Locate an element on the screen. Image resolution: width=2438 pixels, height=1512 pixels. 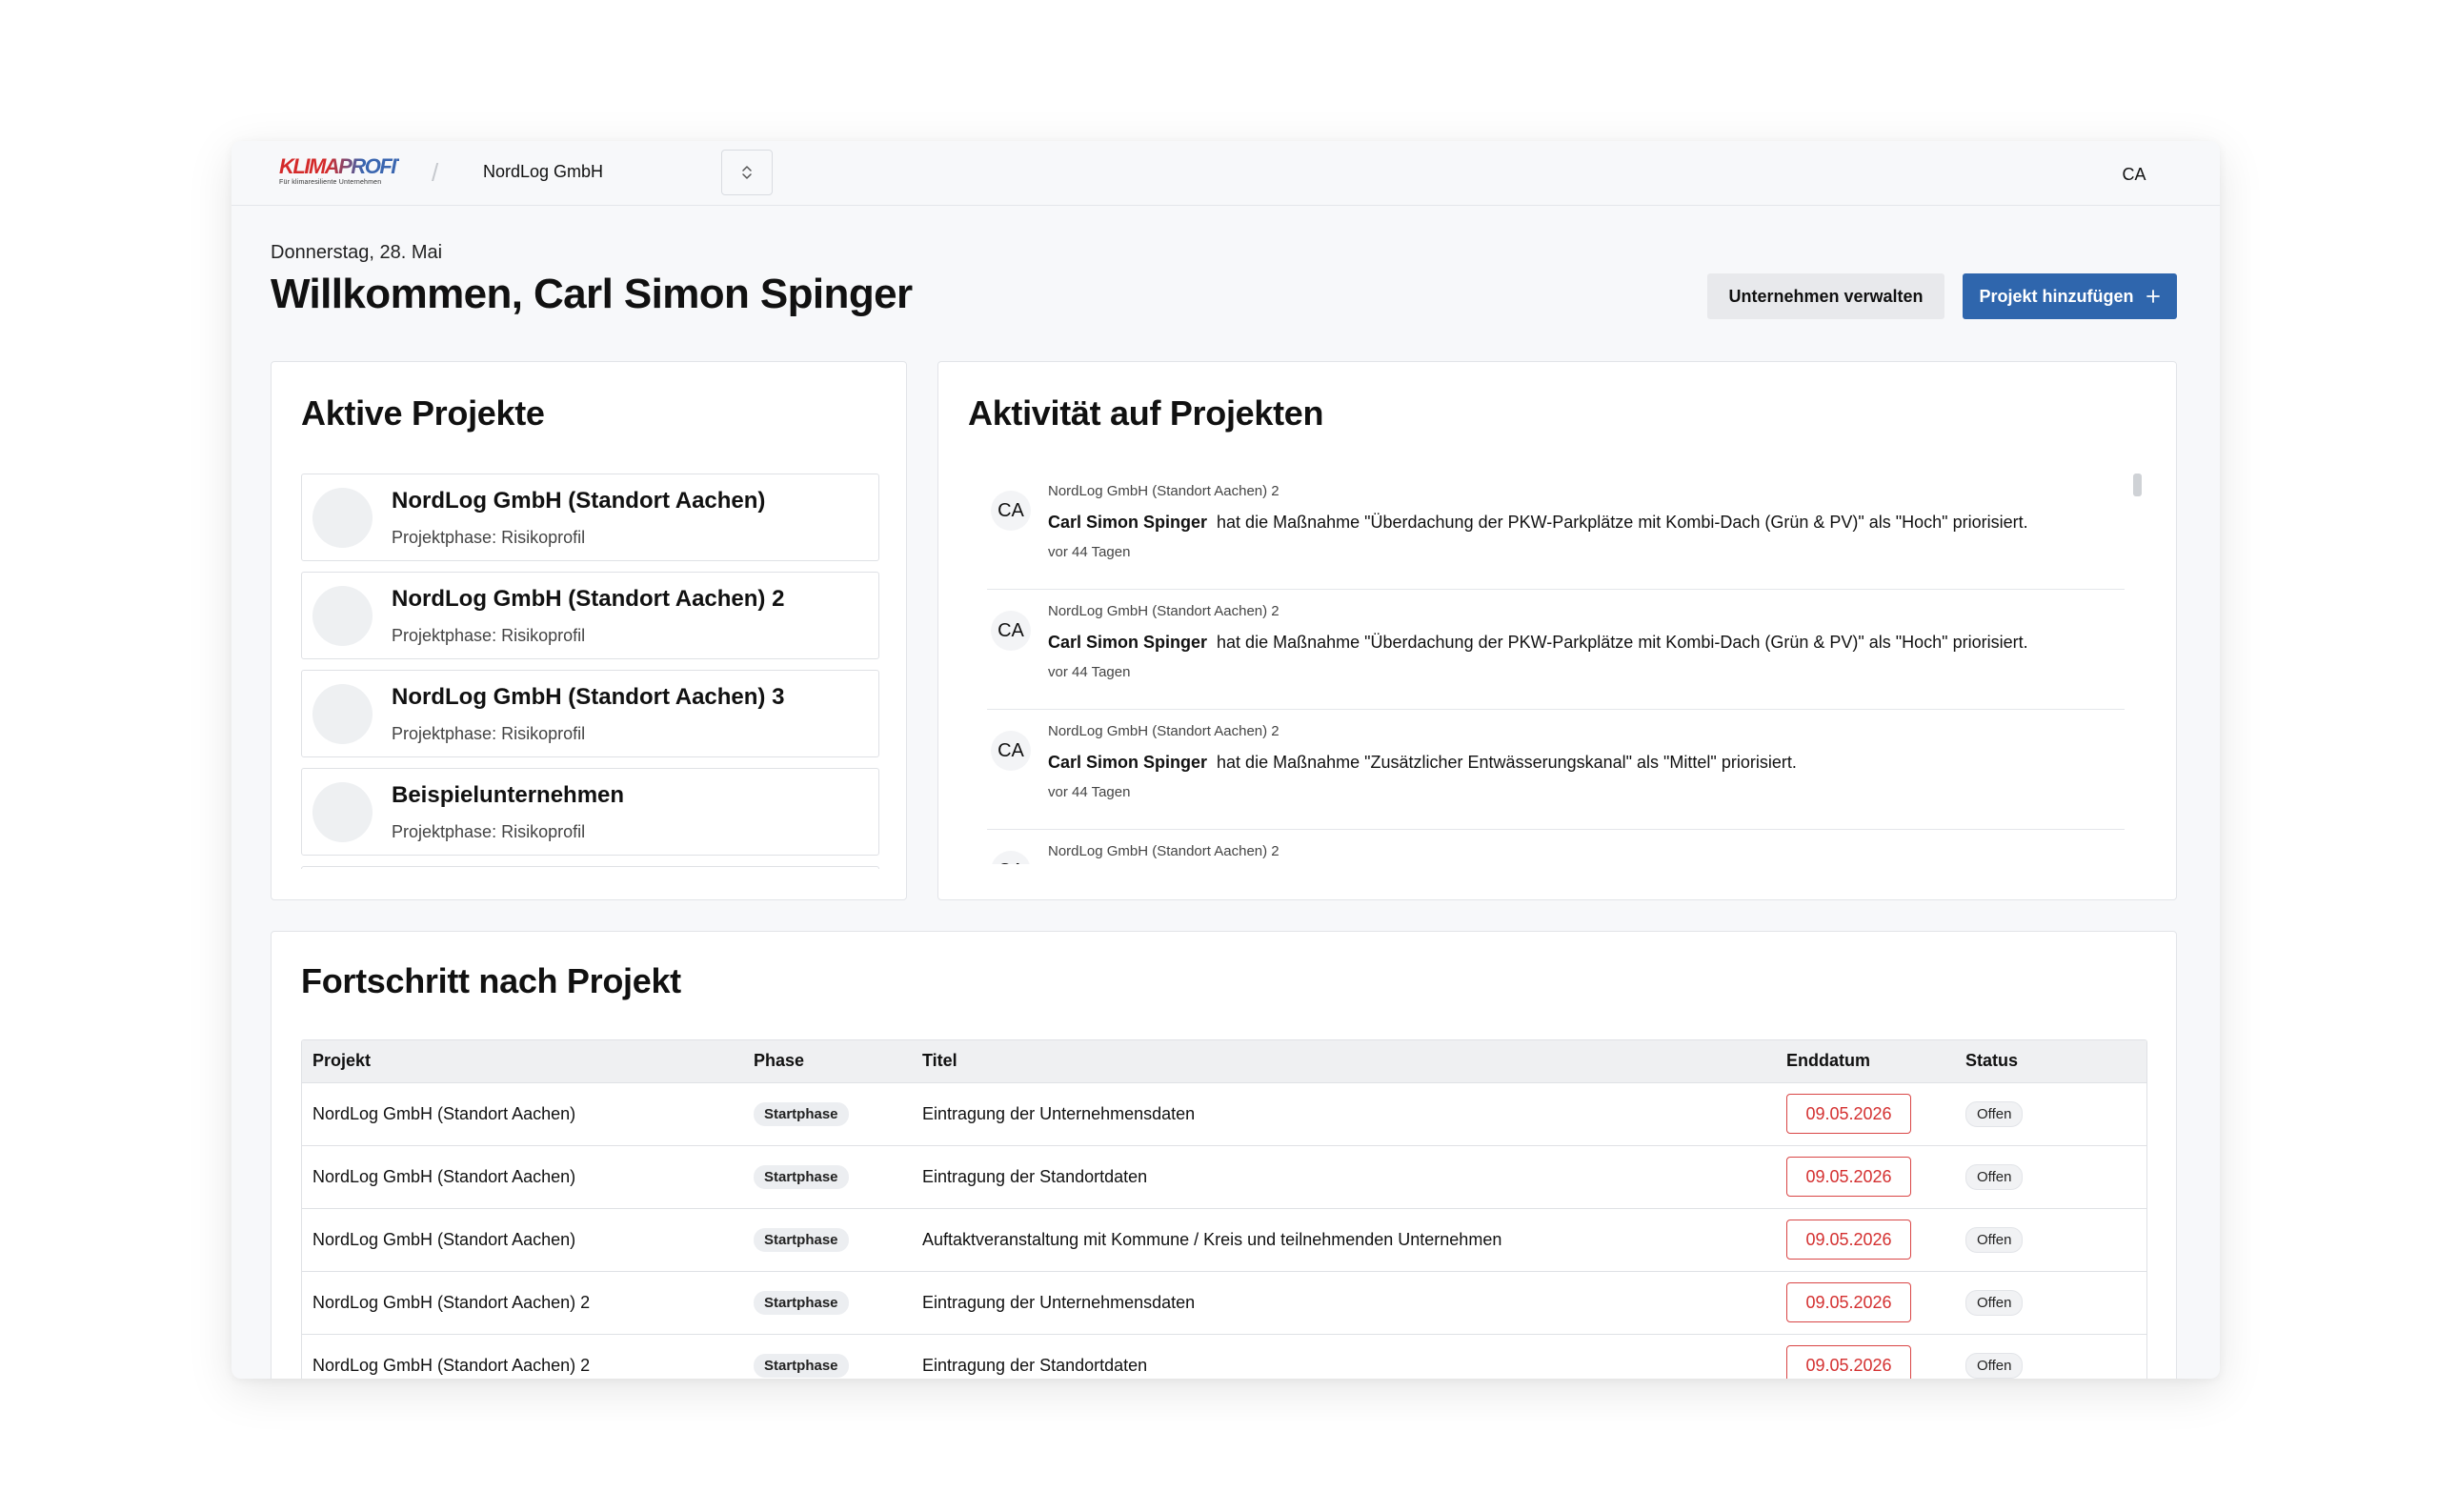
plus-icon is located at coordinates (2153, 296).